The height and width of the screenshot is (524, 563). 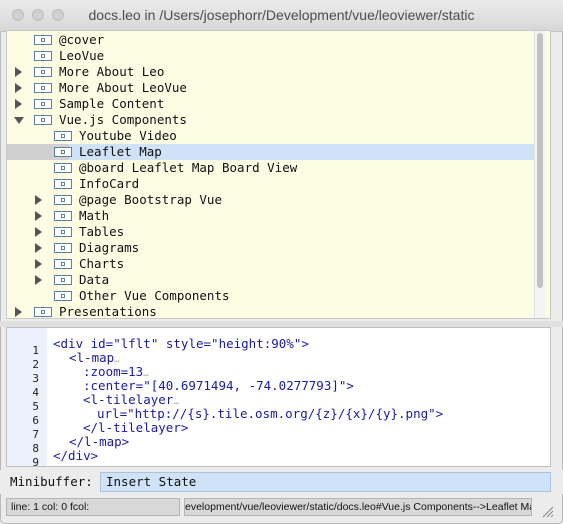 I want to click on line-number: 2, so click(x=35, y=364).